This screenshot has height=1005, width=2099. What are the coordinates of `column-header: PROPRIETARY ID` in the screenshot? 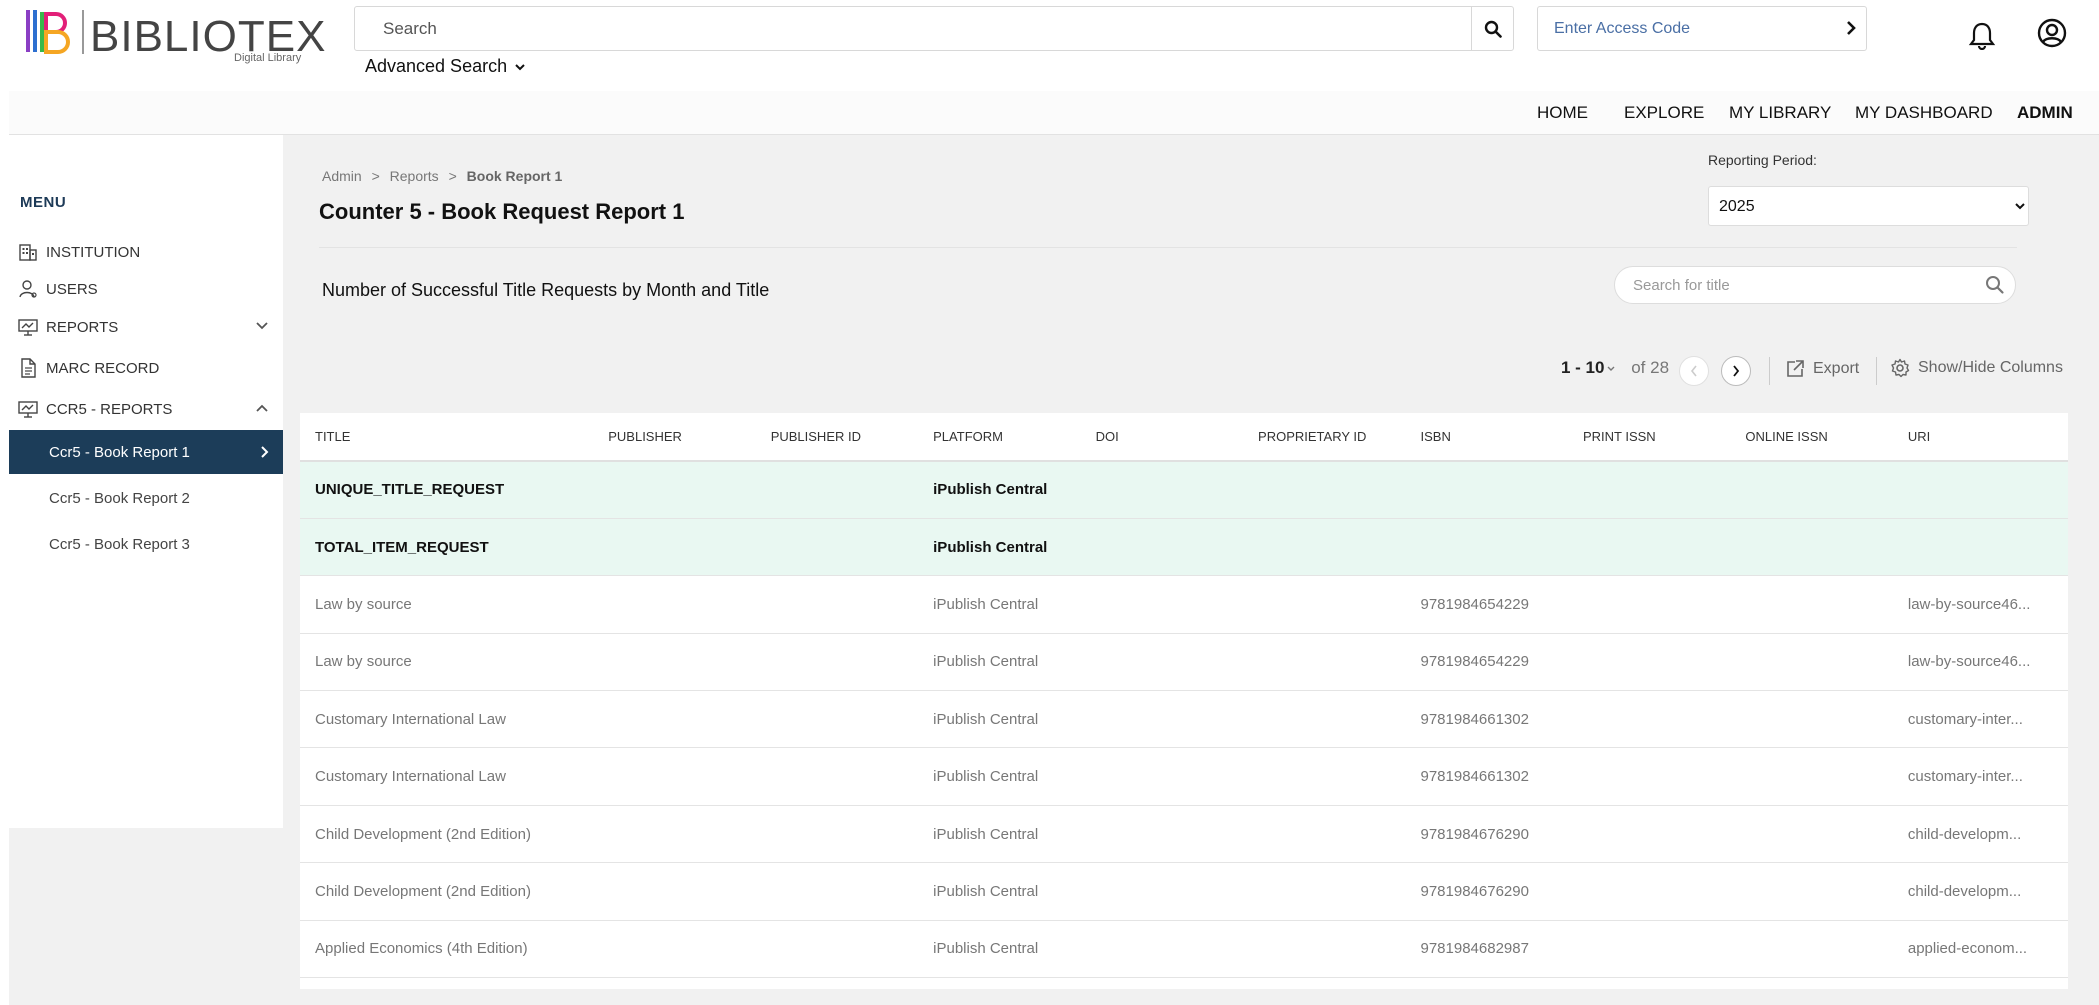 It's located at (1324, 437).